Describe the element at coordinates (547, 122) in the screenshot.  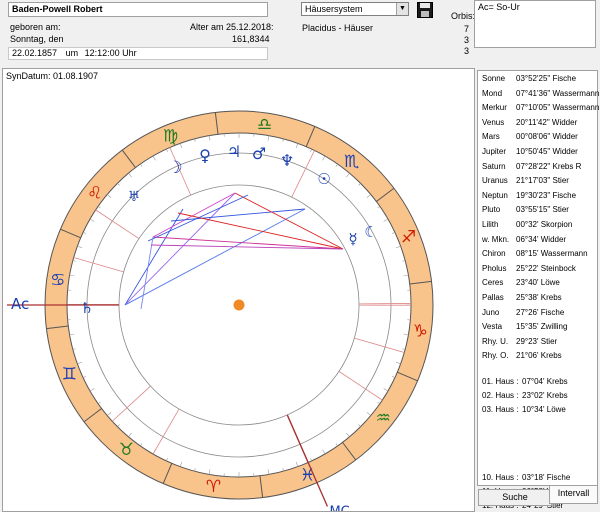
I see `planet-position: 20°11'42" Widder` at that location.